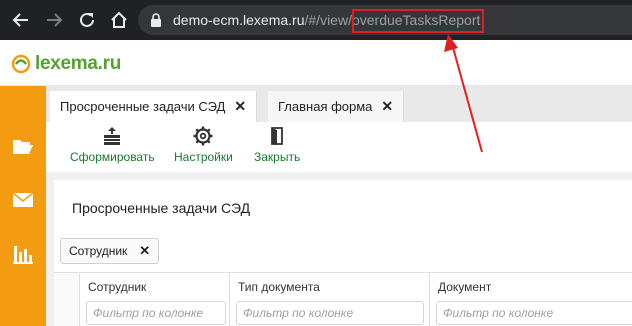  I want to click on generate-label: Сформировать, so click(112, 157).